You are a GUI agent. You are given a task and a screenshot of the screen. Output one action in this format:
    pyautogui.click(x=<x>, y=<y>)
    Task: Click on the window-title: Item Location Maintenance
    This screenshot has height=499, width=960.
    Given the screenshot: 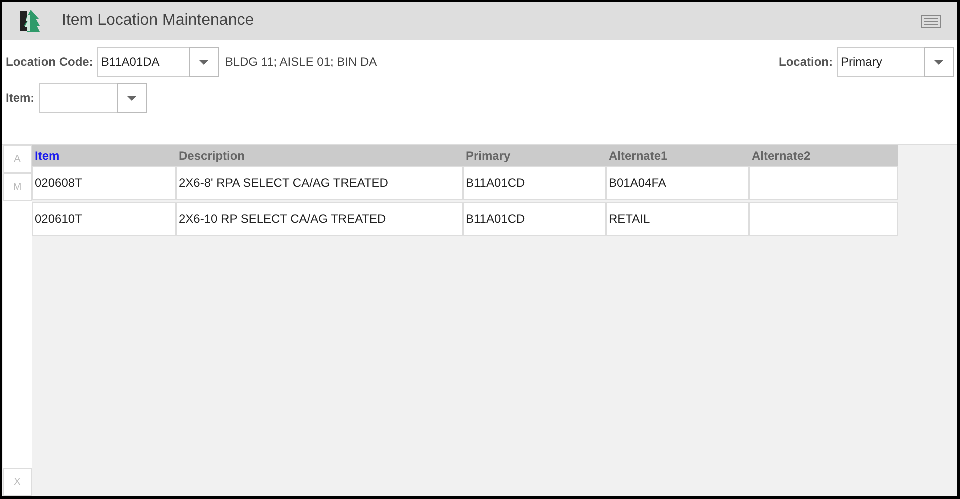 What is the action you would take?
    pyautogui.click(x=158, y=21)
    